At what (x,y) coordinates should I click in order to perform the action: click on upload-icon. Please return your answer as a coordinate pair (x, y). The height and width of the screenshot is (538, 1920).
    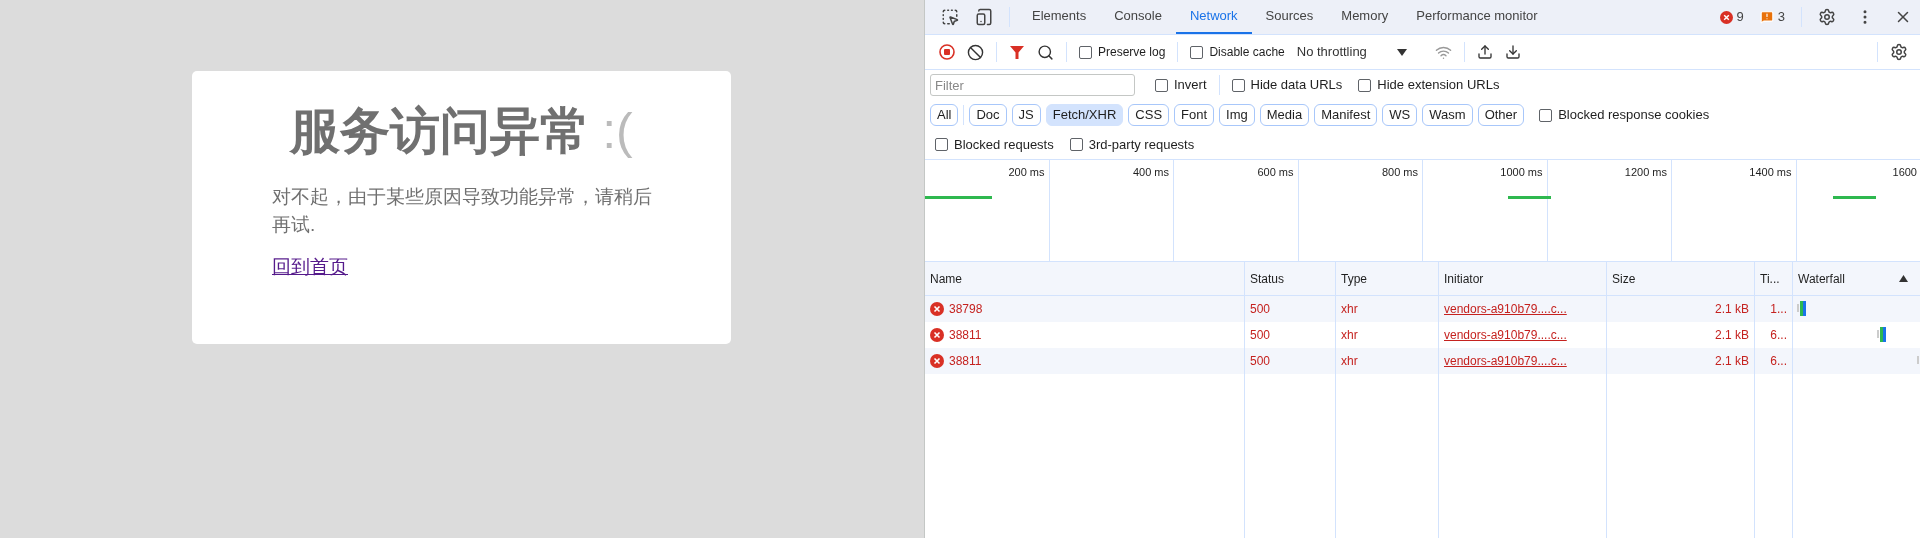
    Looking at the image, I should click on (1484, 52).